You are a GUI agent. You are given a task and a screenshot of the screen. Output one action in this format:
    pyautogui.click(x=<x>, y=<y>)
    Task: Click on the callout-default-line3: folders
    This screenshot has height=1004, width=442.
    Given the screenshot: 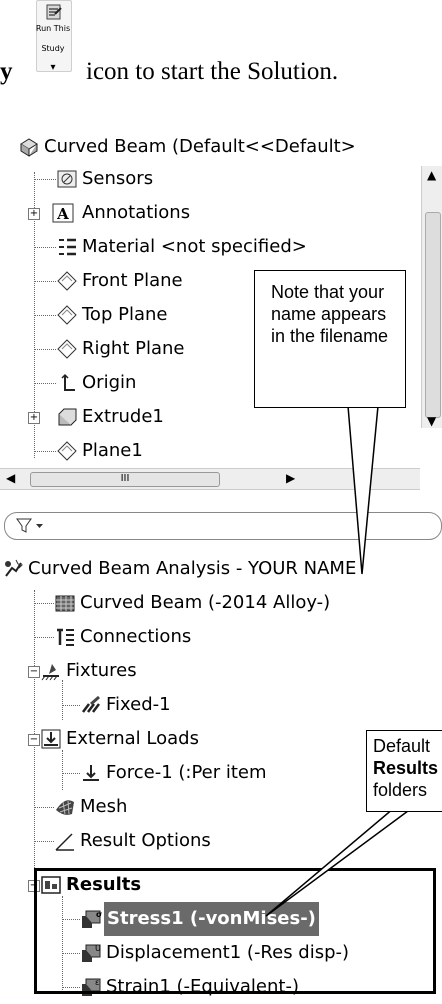 What is the action you would take?
    pyautogui.click(x=400, y=790)
    